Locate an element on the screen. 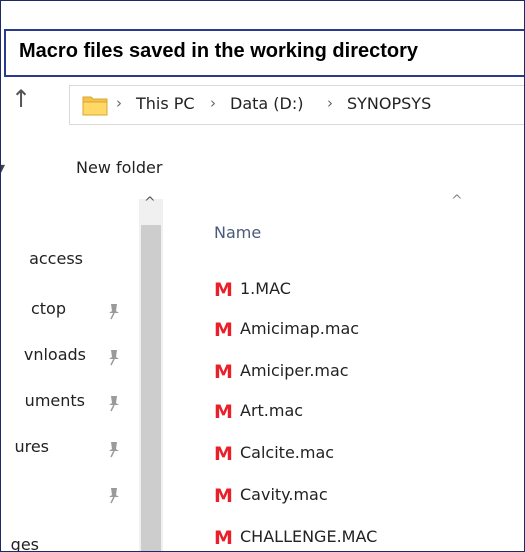 The height and width of the screenshot is (552, 525). scroll-up-icon: ^ is located at coordinates (150, 203).